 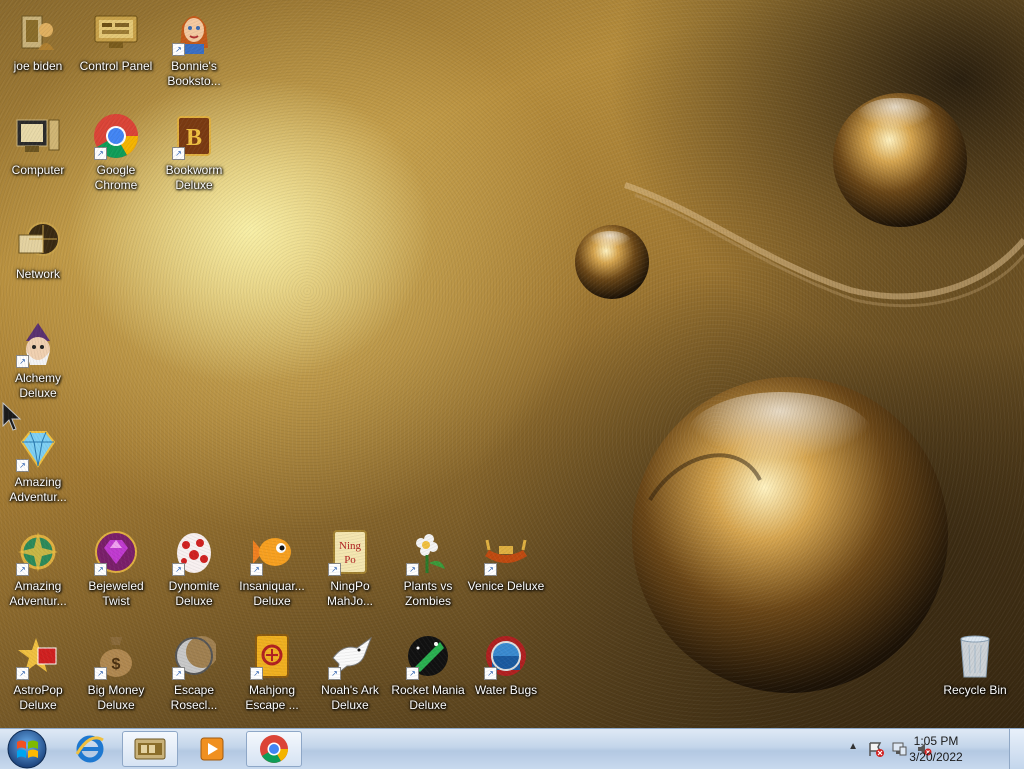 What do you see at coordinates (38, 656) in the screenshot?
I see `astropop-star-icon: ↗` at bounding box center [38, 656].